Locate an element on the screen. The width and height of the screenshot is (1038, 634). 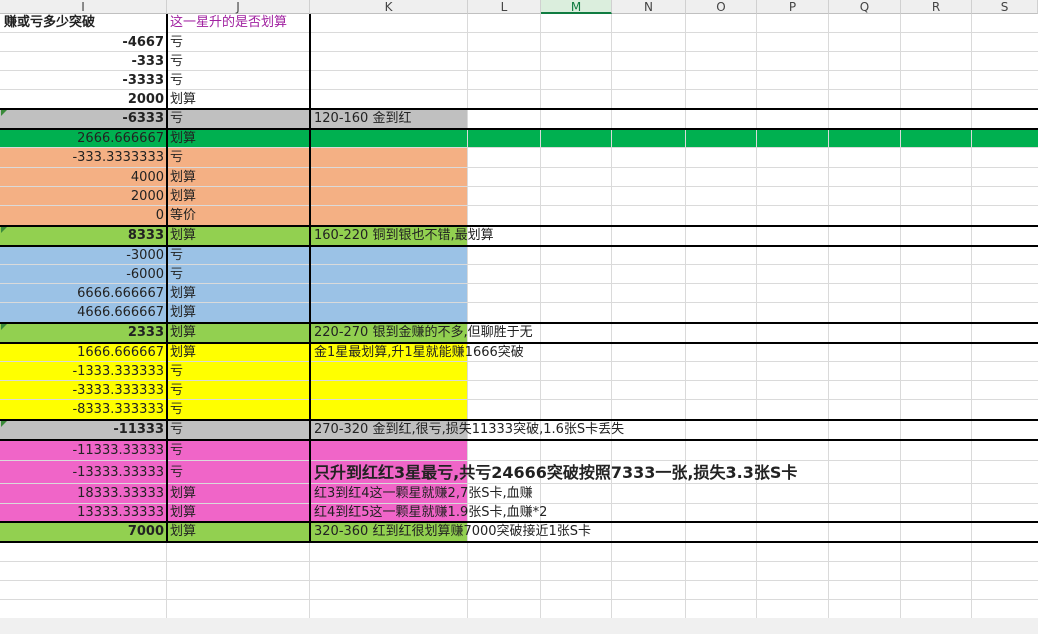
header-worth-it: 这一星升的是否划算 is located at coordinates (239, 23).